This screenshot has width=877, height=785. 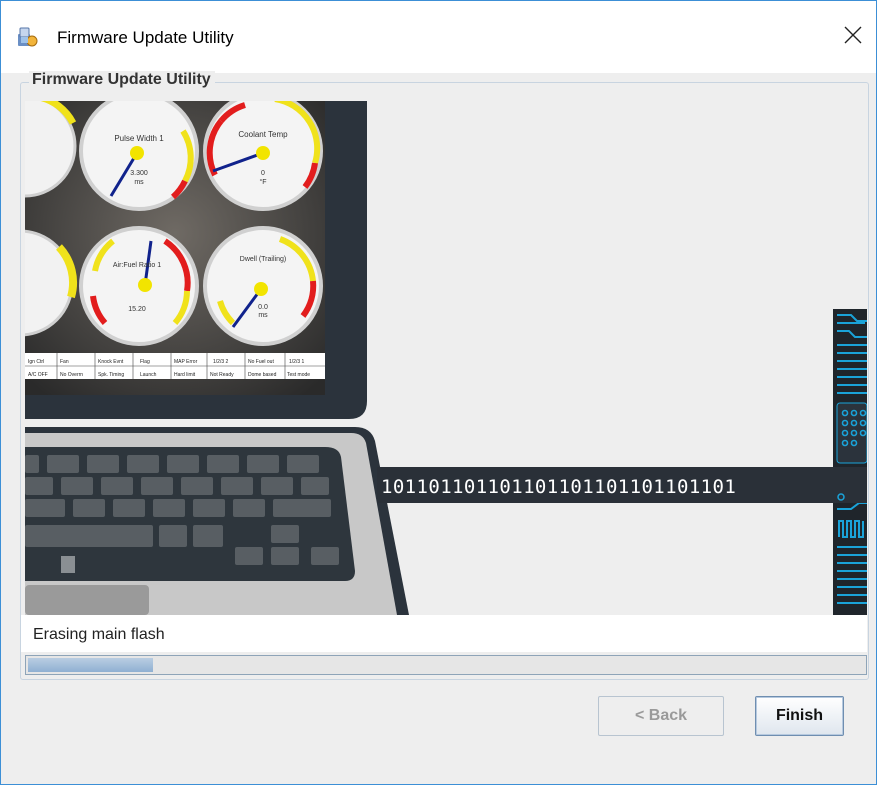 I want to click on svg-text: 15.20, so click(x=137, y=309).